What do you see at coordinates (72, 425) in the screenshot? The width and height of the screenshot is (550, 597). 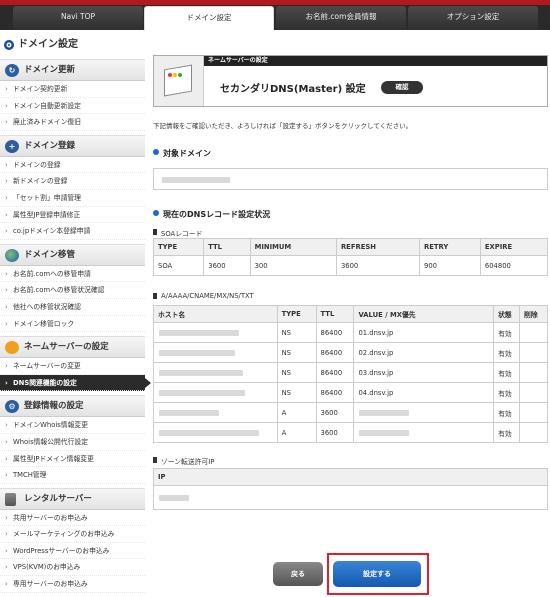 I see `sidebar-item: ドメインWhois情報変更` at bounding box center [72, 425].